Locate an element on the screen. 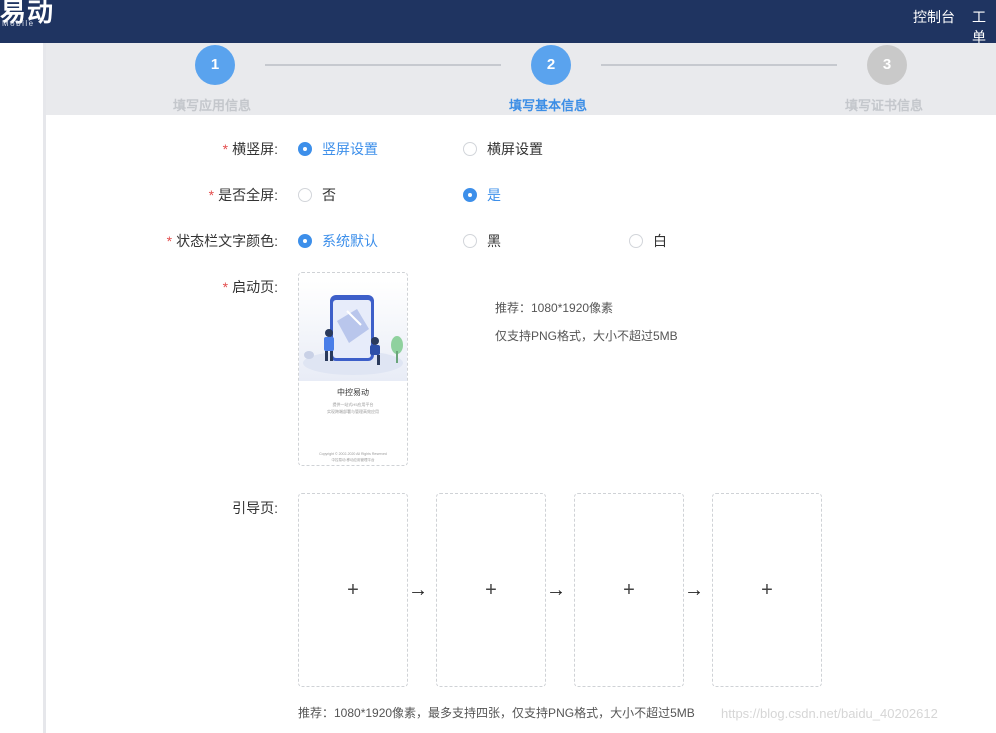 The height and width of the screenshot is (733, 996). guide-upload-4: + is located at coordinates (767, 590).